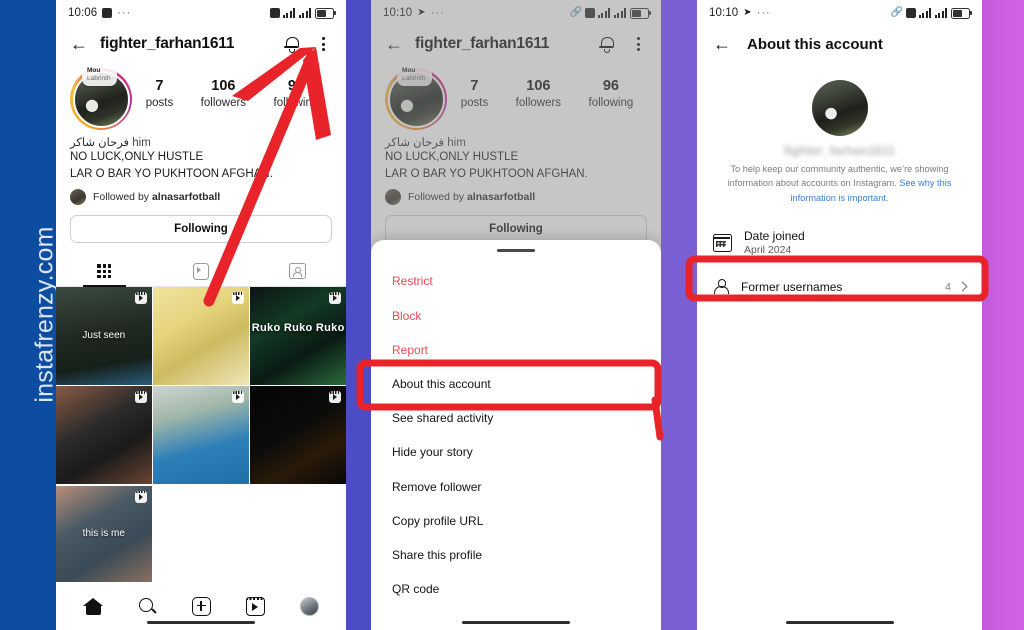 The image size is (1024, 630). What do you see at coordinates (298, 328) in the screenshot?
I see `post-caption: Ruko Ruko Ruko` at bounding box center [298, 328].